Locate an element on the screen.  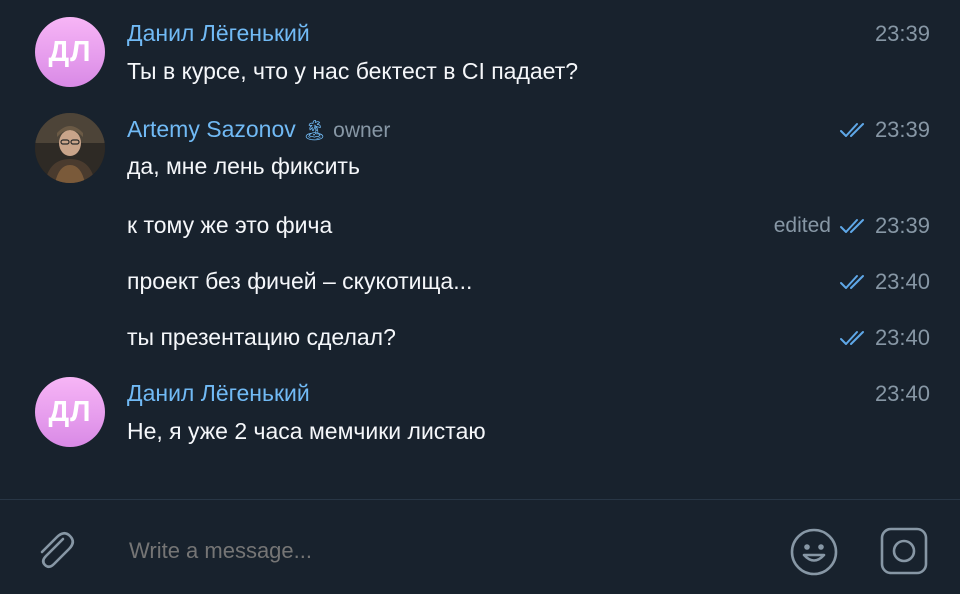
role-badge: owner is located at coordinates (362, 130).